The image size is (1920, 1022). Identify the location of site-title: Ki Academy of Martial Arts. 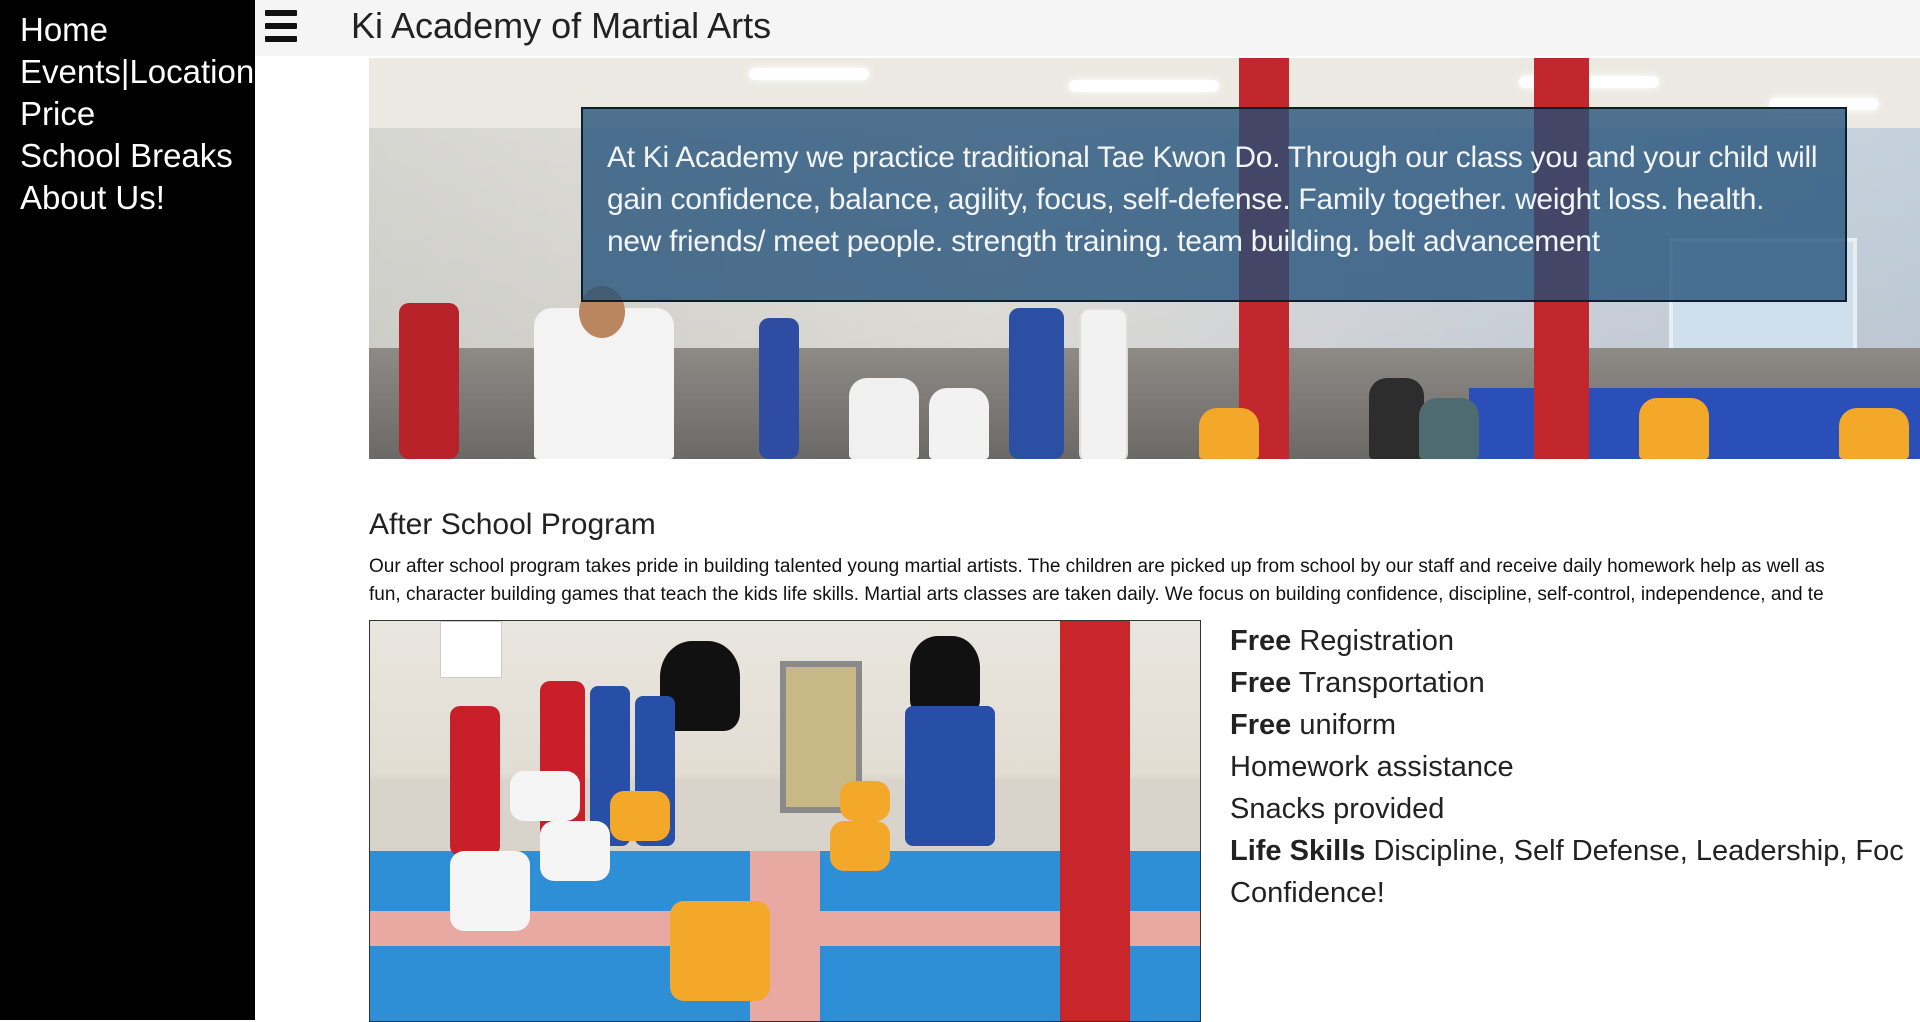
(561, 25).